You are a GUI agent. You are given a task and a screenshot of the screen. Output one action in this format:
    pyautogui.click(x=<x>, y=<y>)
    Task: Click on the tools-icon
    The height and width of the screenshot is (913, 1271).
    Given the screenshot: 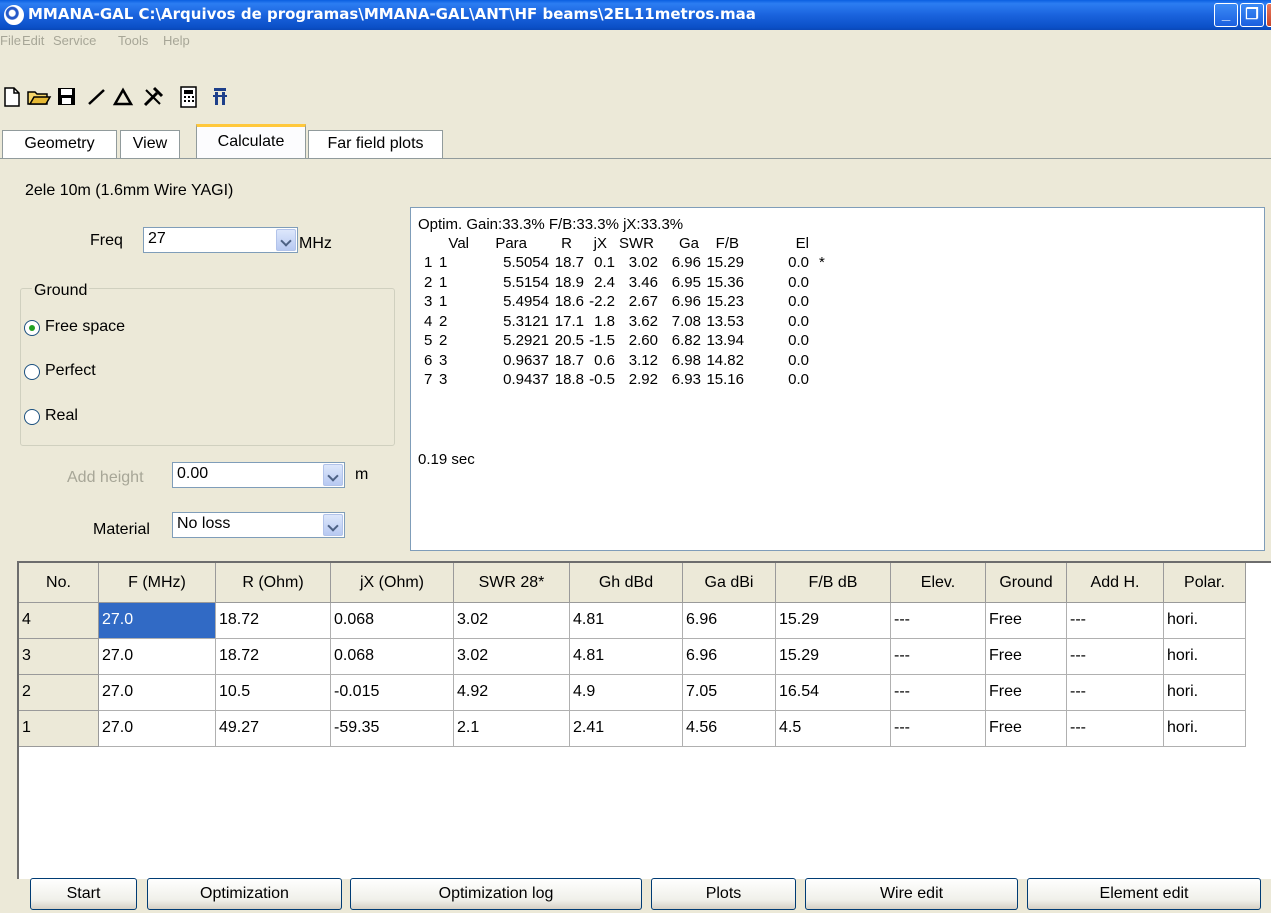 What is the action you would take?
    pyautogui.click(x=153, y=97)
    